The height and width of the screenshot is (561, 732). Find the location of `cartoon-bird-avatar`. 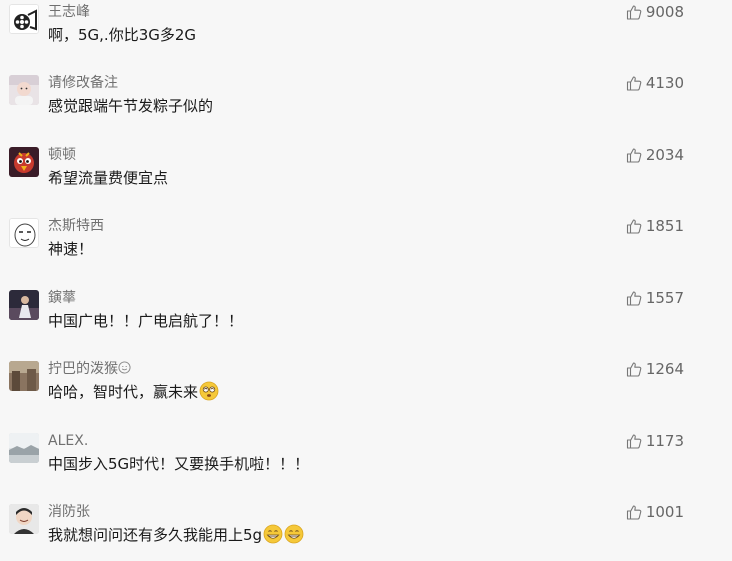

cartoon-bird-avatar is located at coordinates (24, 162).